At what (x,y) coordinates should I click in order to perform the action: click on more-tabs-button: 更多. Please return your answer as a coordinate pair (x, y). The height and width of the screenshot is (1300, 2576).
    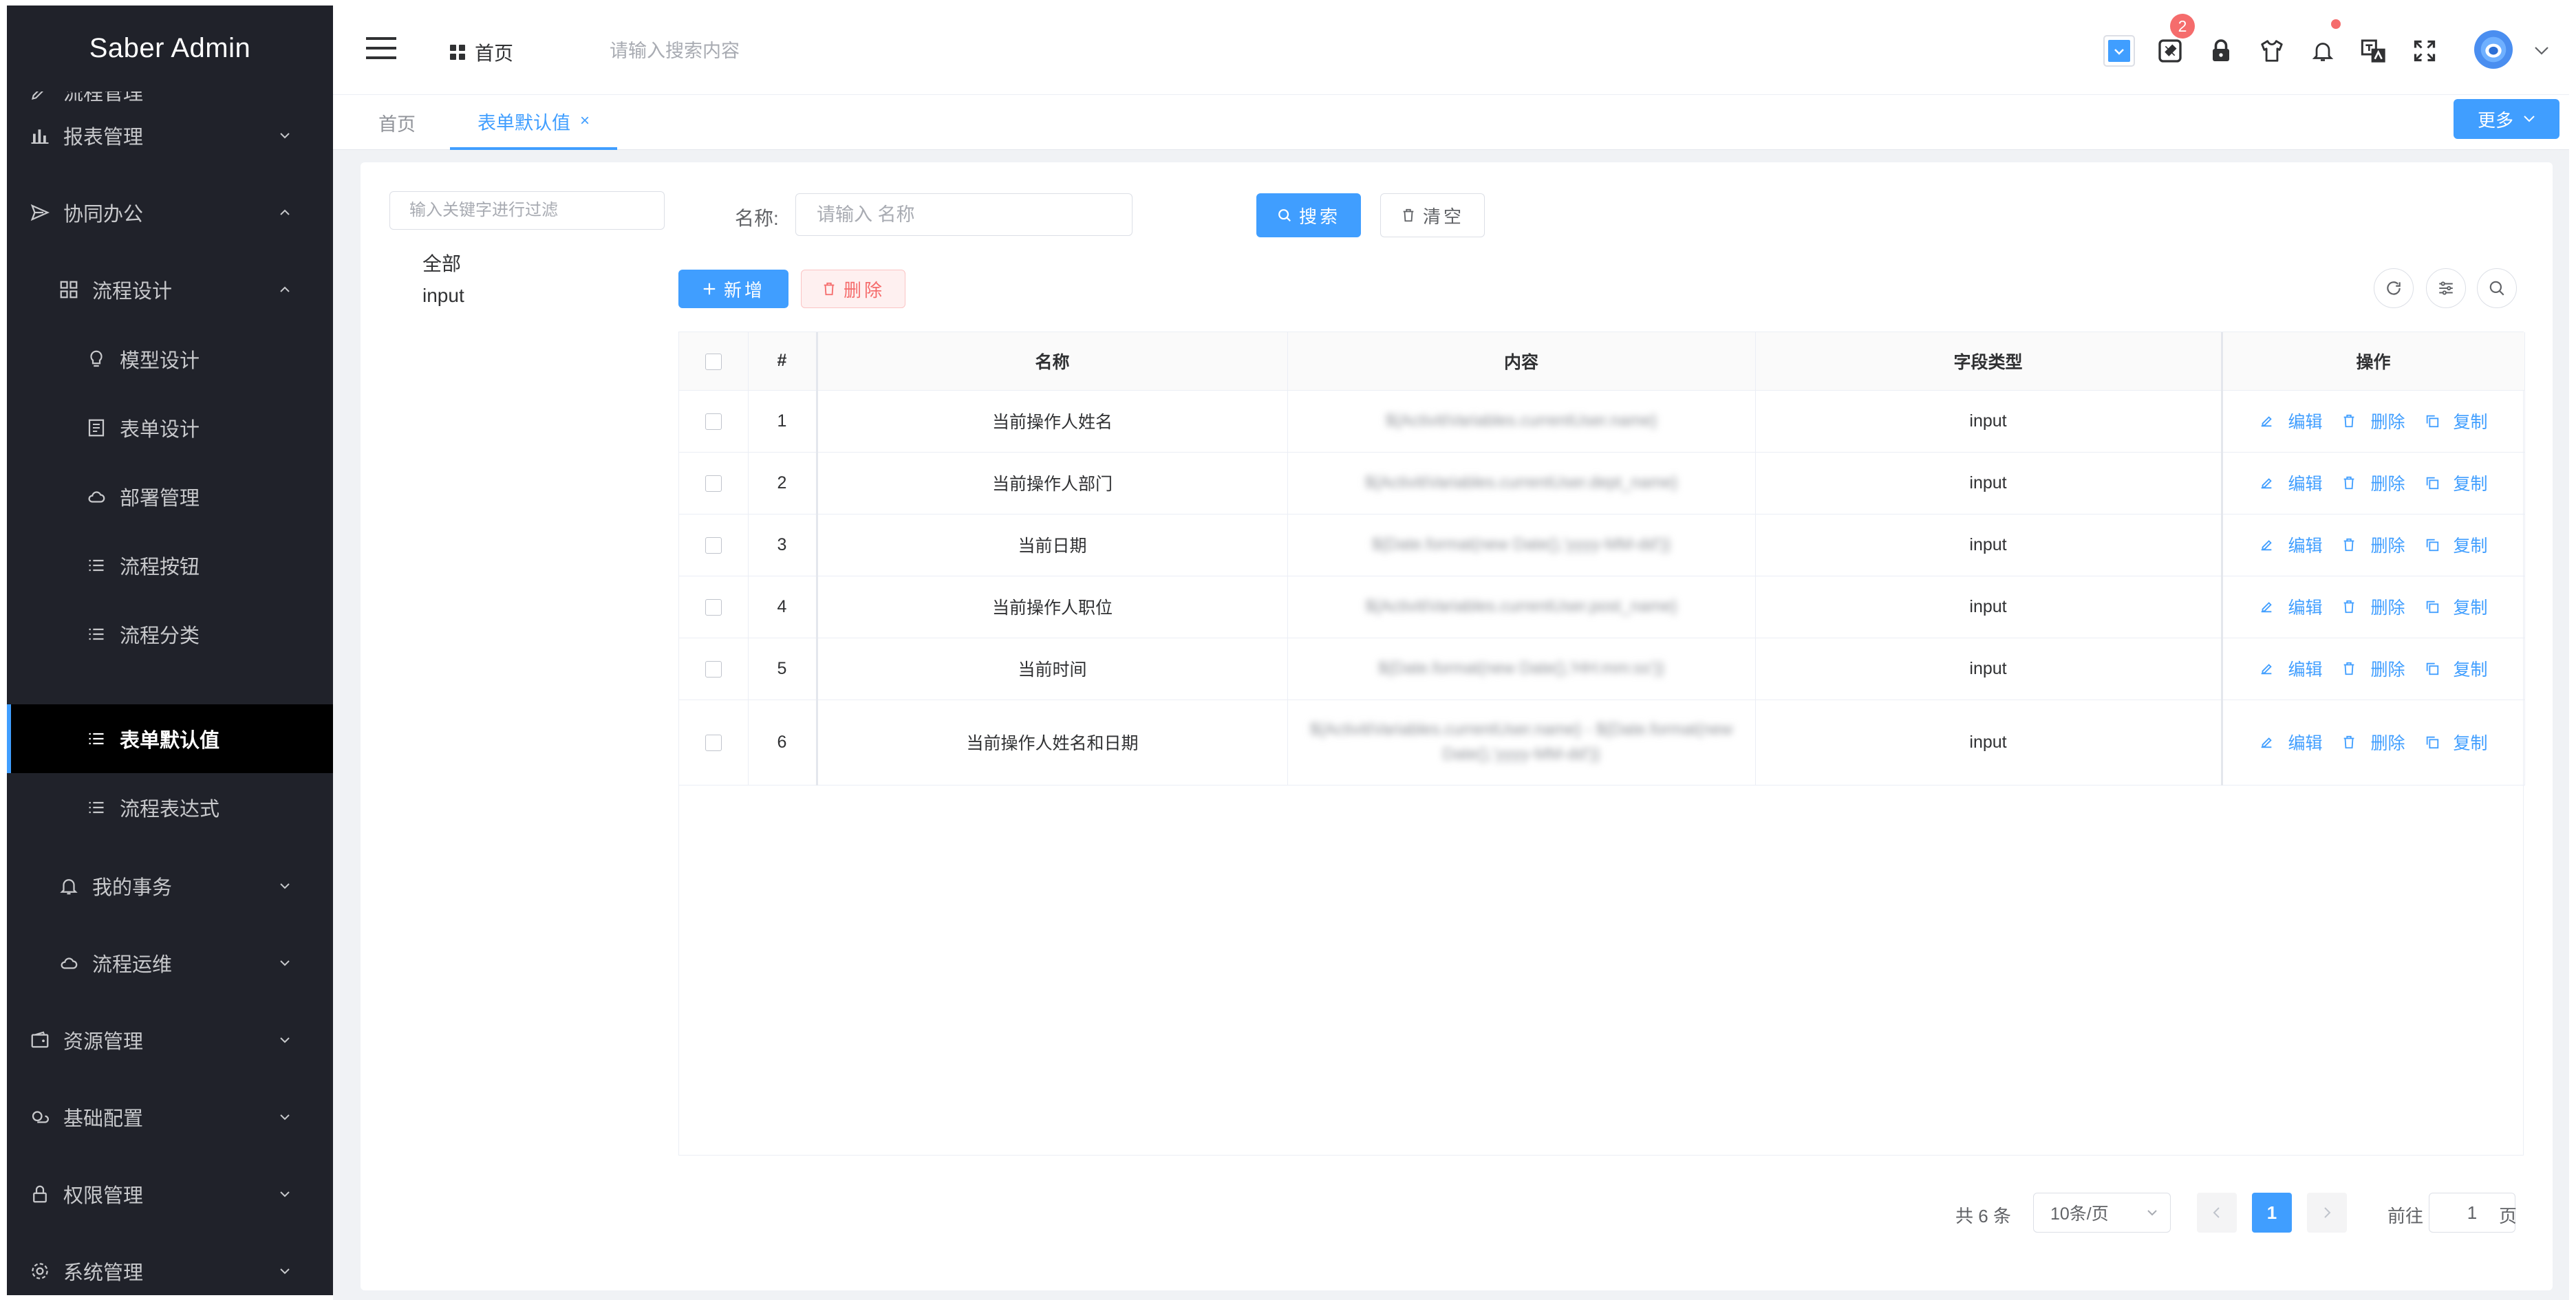
    Looking at the image, I should click on (2506, 119).